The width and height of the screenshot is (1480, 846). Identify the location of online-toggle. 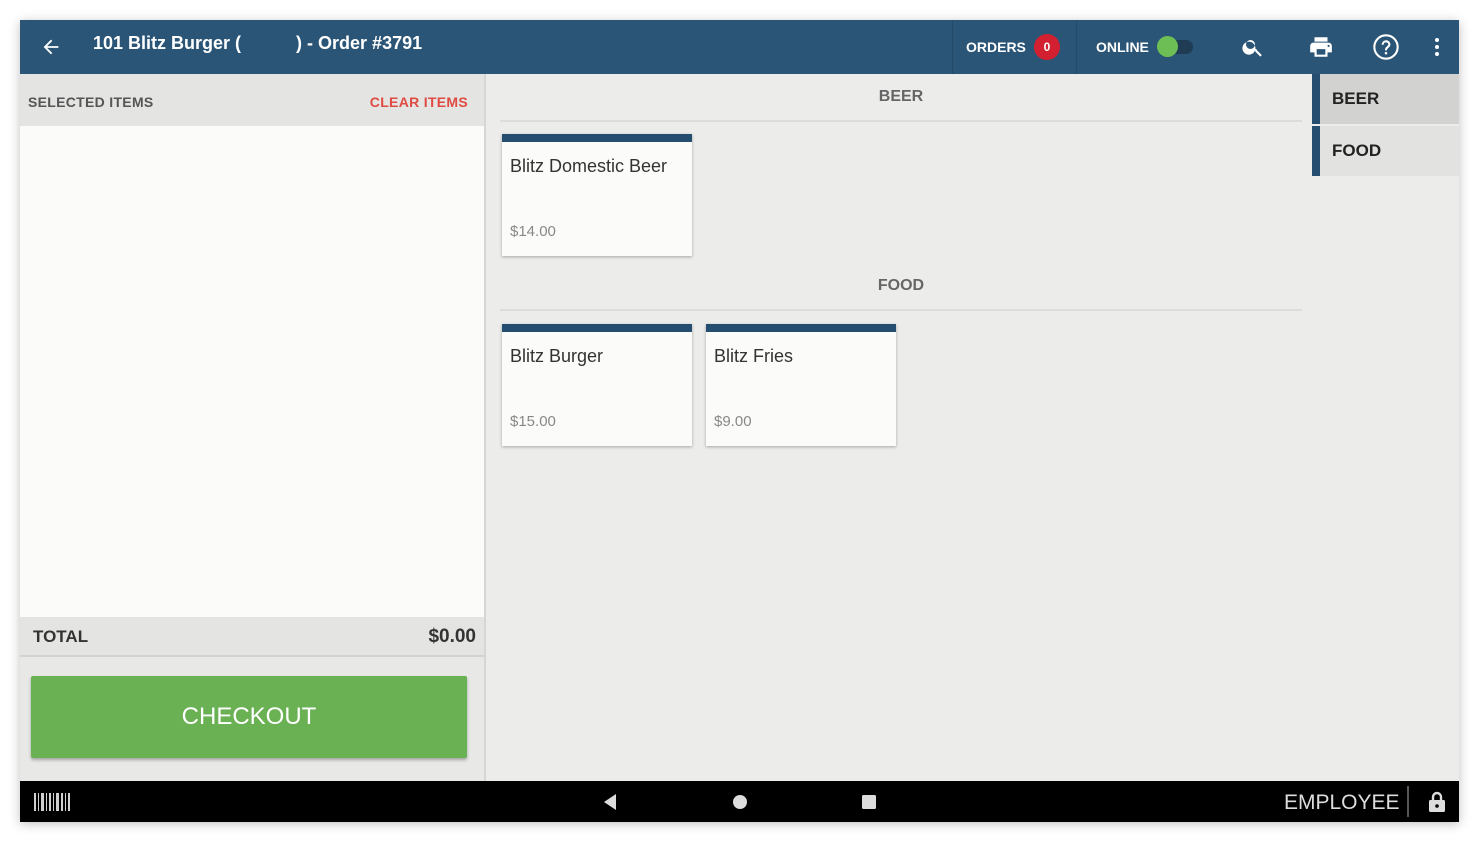
(1174, 46).